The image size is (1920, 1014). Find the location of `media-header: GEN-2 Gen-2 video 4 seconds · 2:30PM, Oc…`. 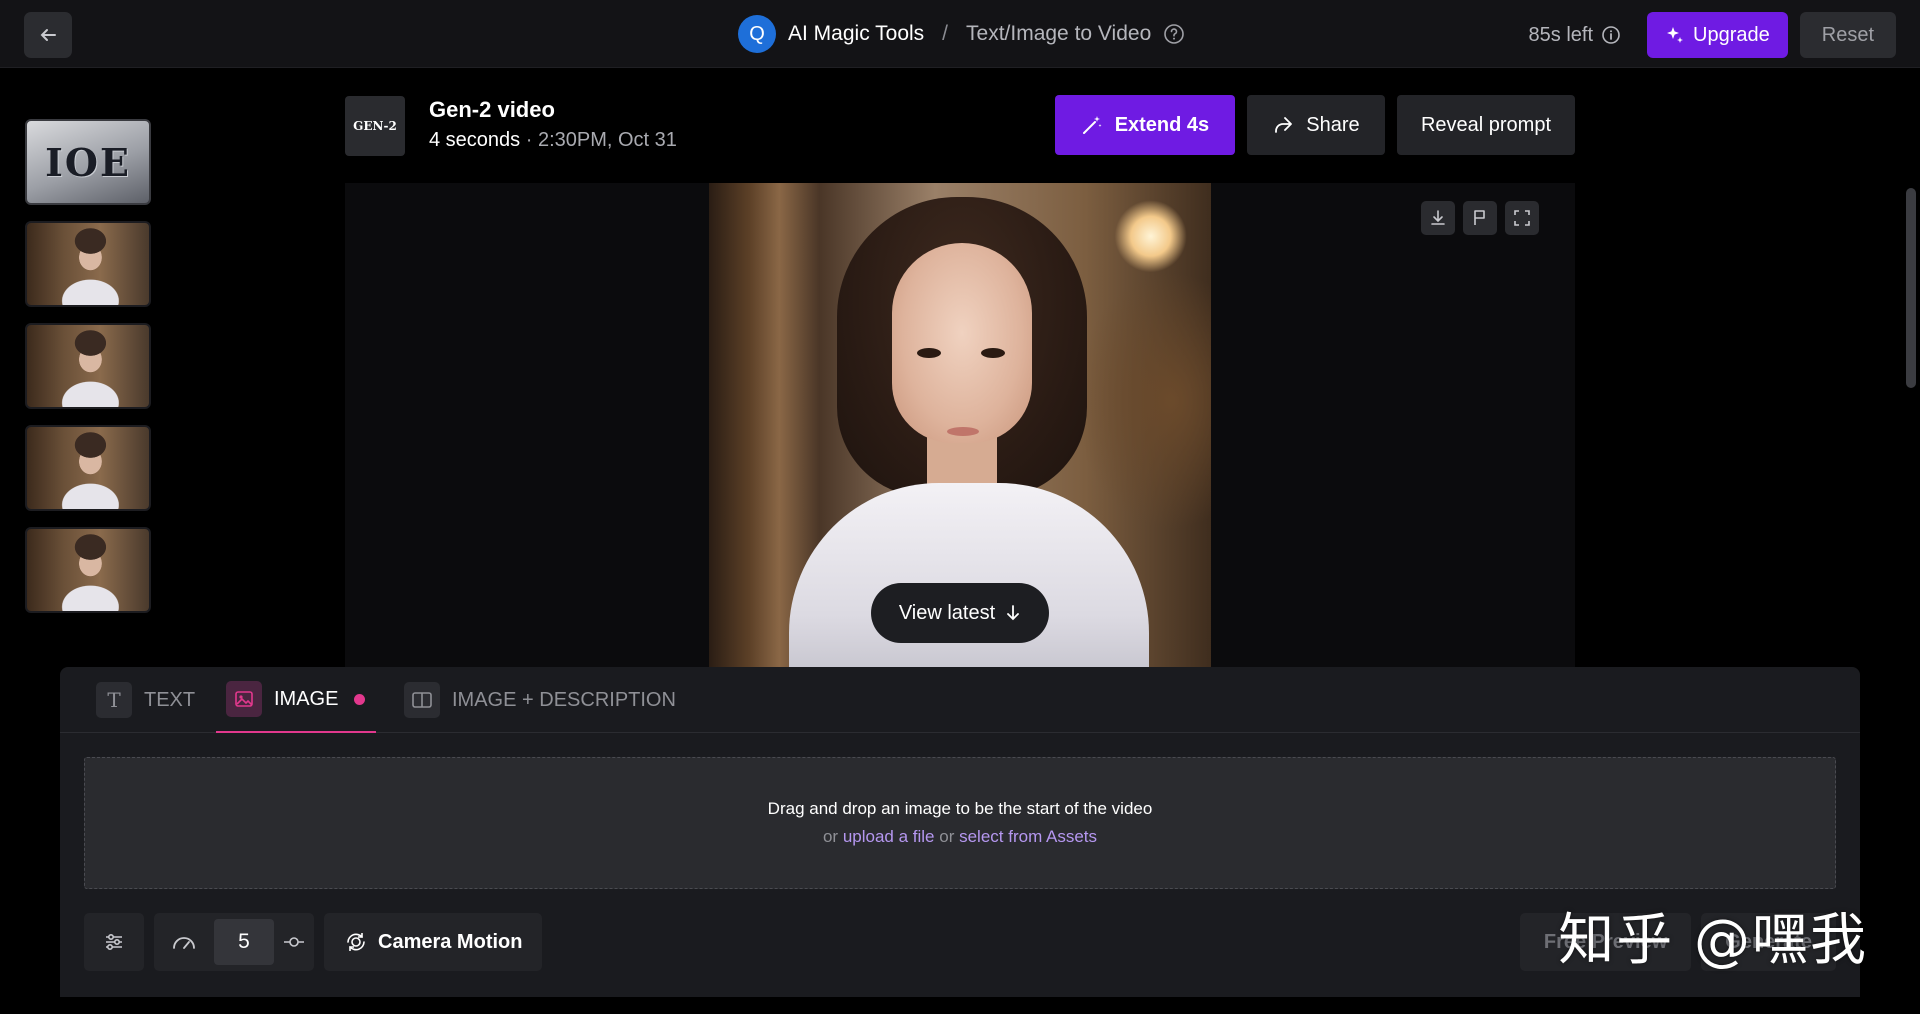

media-header: GEN-2 Gen-2 video 4 seconds · 2:30PM, Oc… is located at coordinates (960, 126).